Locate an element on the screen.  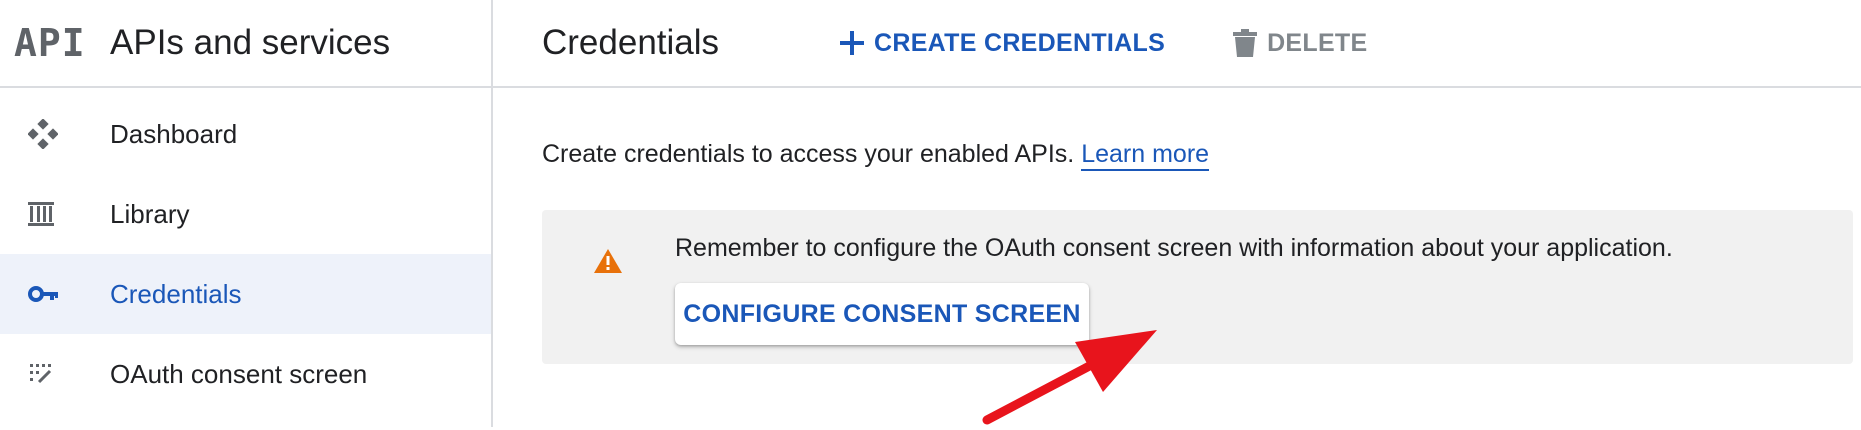
key-icon is located at coordinates (55, 294).